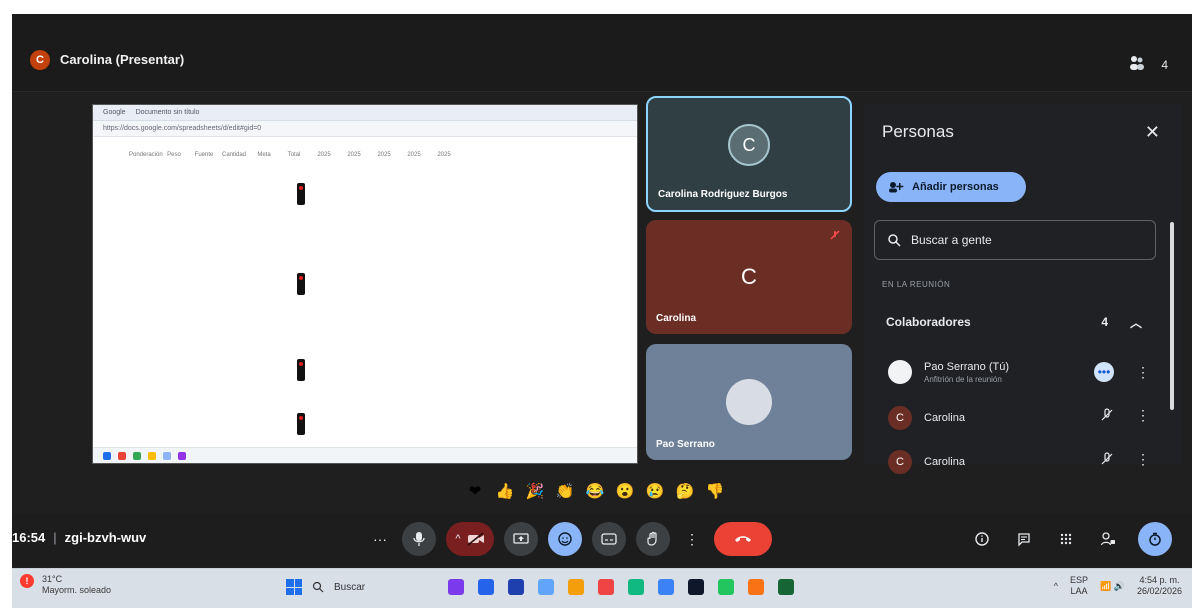 The width and height of the screenshot is (1200, 608). What do you see at coordinates (723, 194) in the screenshot?
I see `participant-name: Carolina Rodriguez Burgos` at bounding box center [723, 194].